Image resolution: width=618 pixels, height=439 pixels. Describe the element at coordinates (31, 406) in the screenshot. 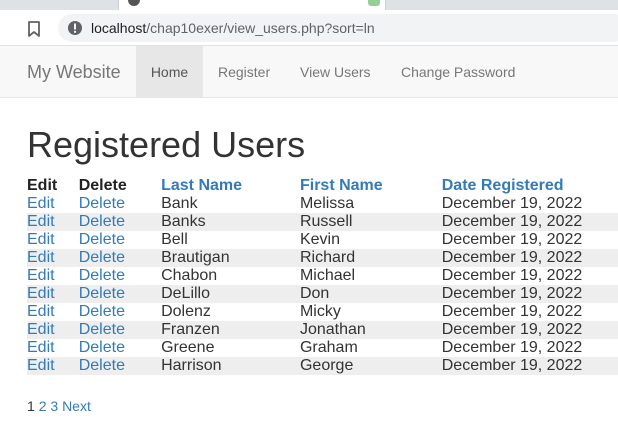

I see `pagination-current-page: 1` at that location.